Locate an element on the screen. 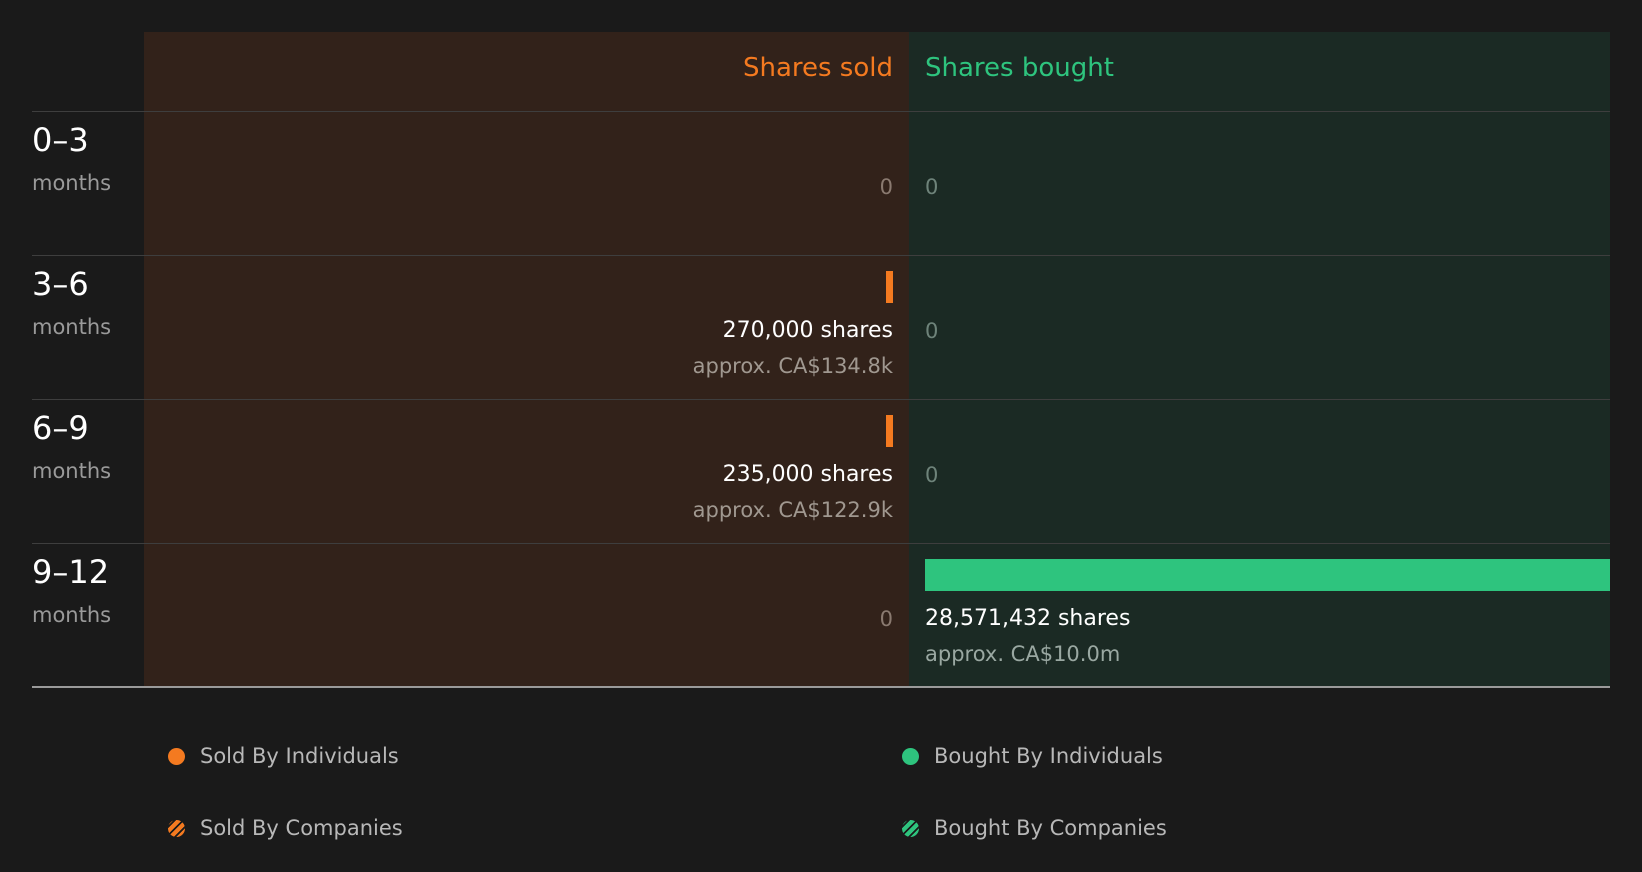  legend-label: Sold By Individuals is located at coordinates (299, 756).